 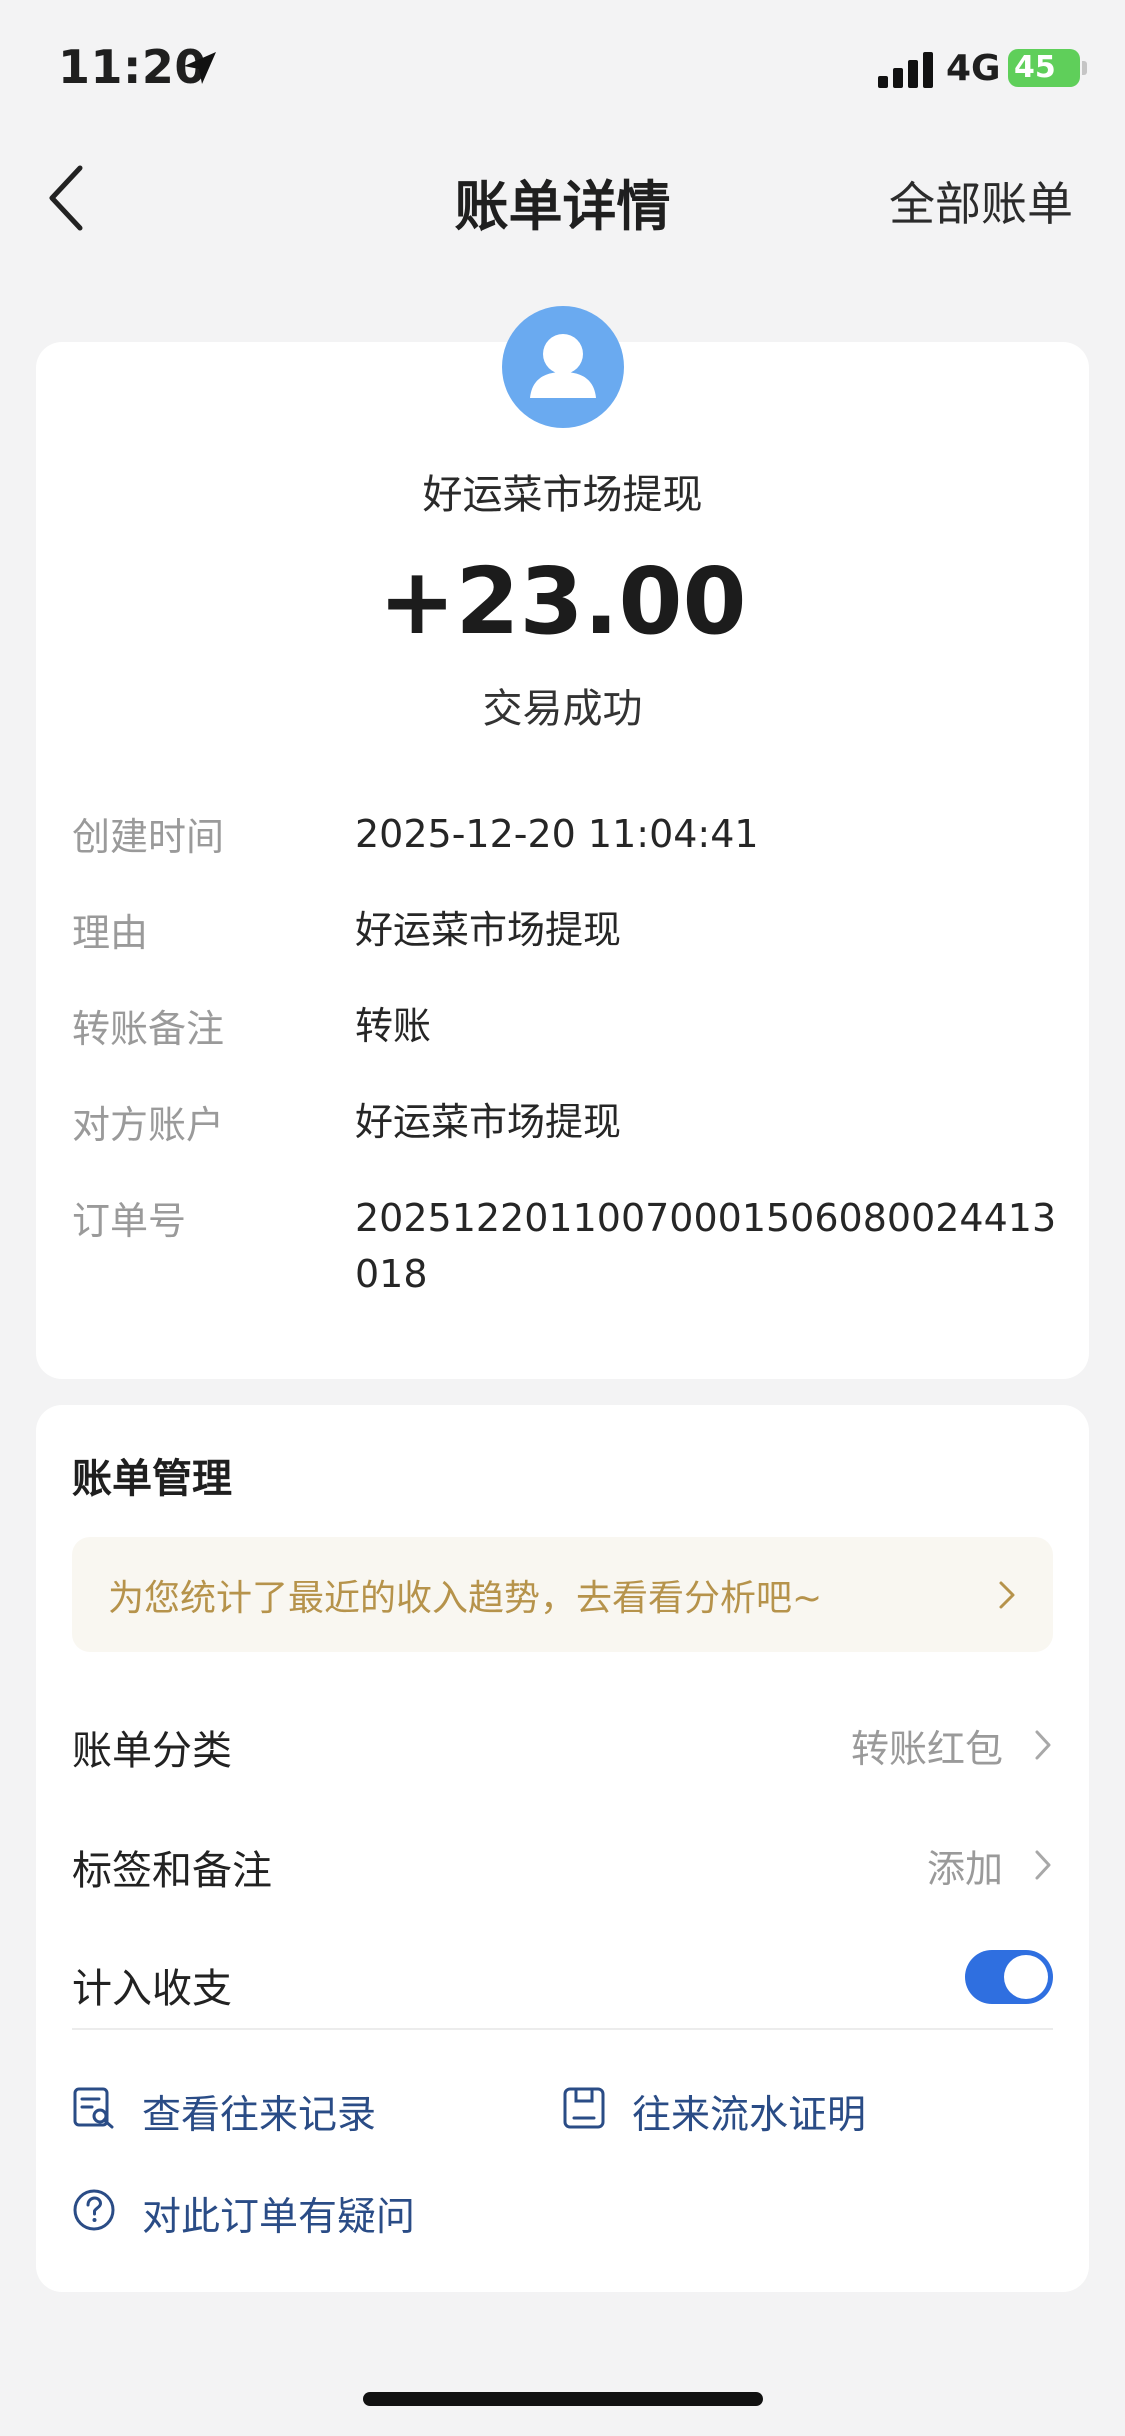 What do you see at coordinates (562, 1983) in the screenshot?
I see `include-in-balance-row: 计入收支` at bounding box center [562, 1983].